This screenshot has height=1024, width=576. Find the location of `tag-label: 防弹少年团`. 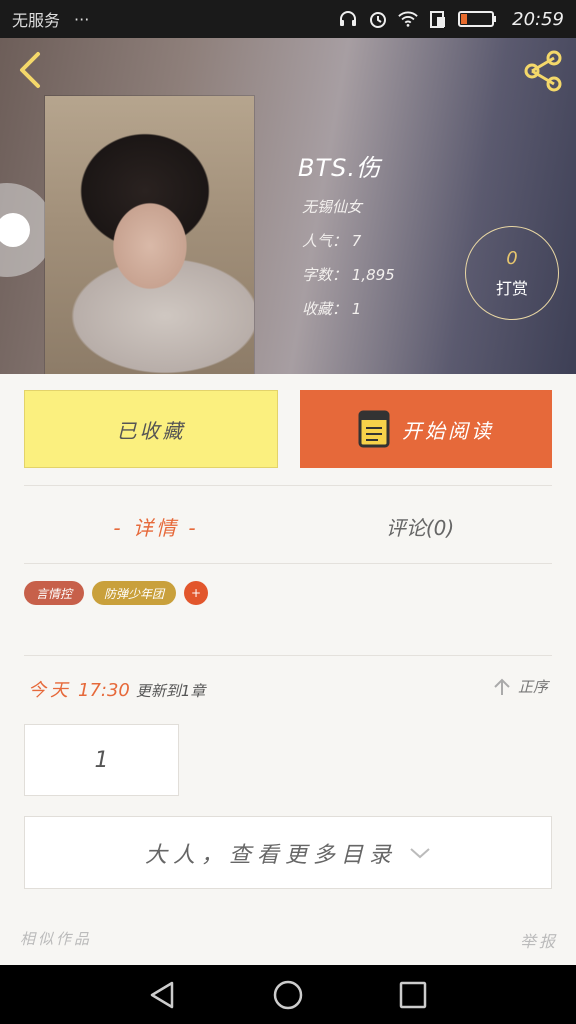

tag-label: 防弹少年团 is located at coordinates (134, 593).